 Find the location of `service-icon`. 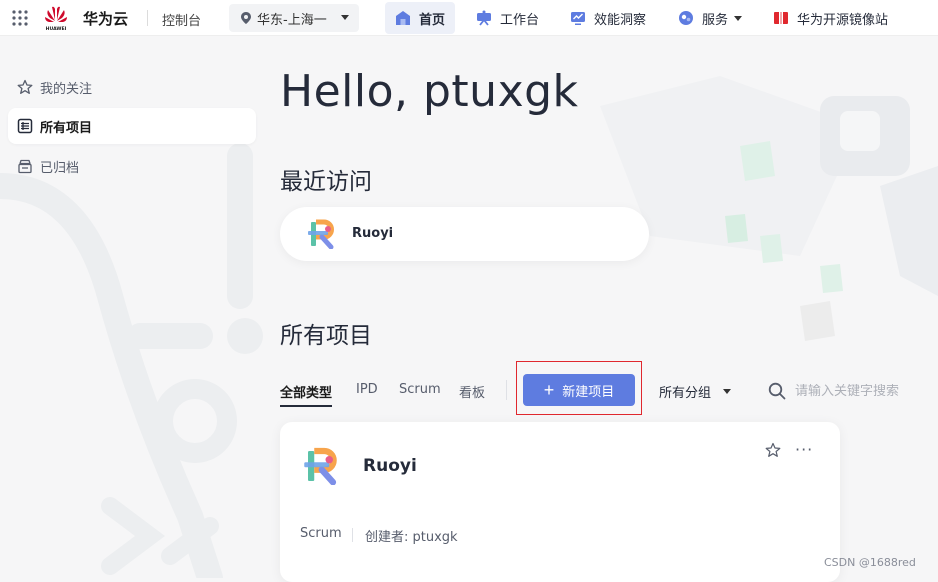

service-icon is located at coordinates (686, 18).